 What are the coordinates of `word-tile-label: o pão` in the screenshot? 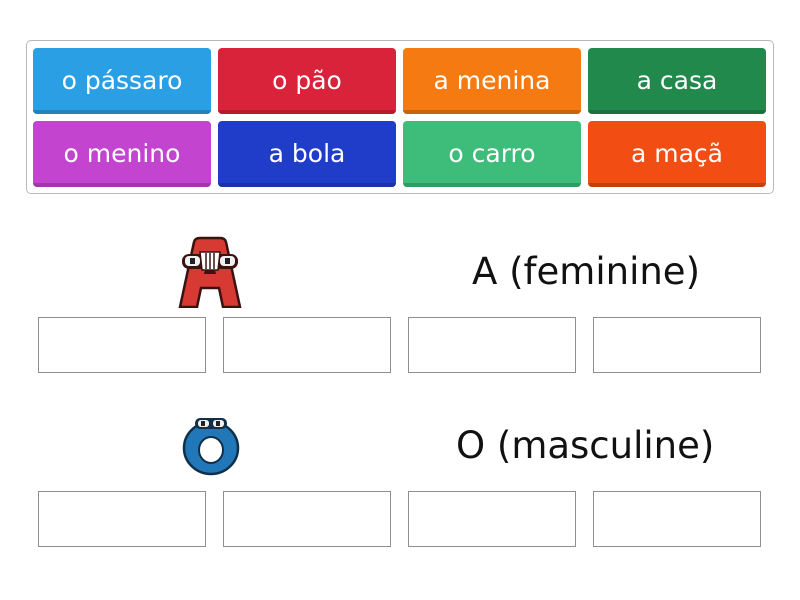 It's located at (307, 80).